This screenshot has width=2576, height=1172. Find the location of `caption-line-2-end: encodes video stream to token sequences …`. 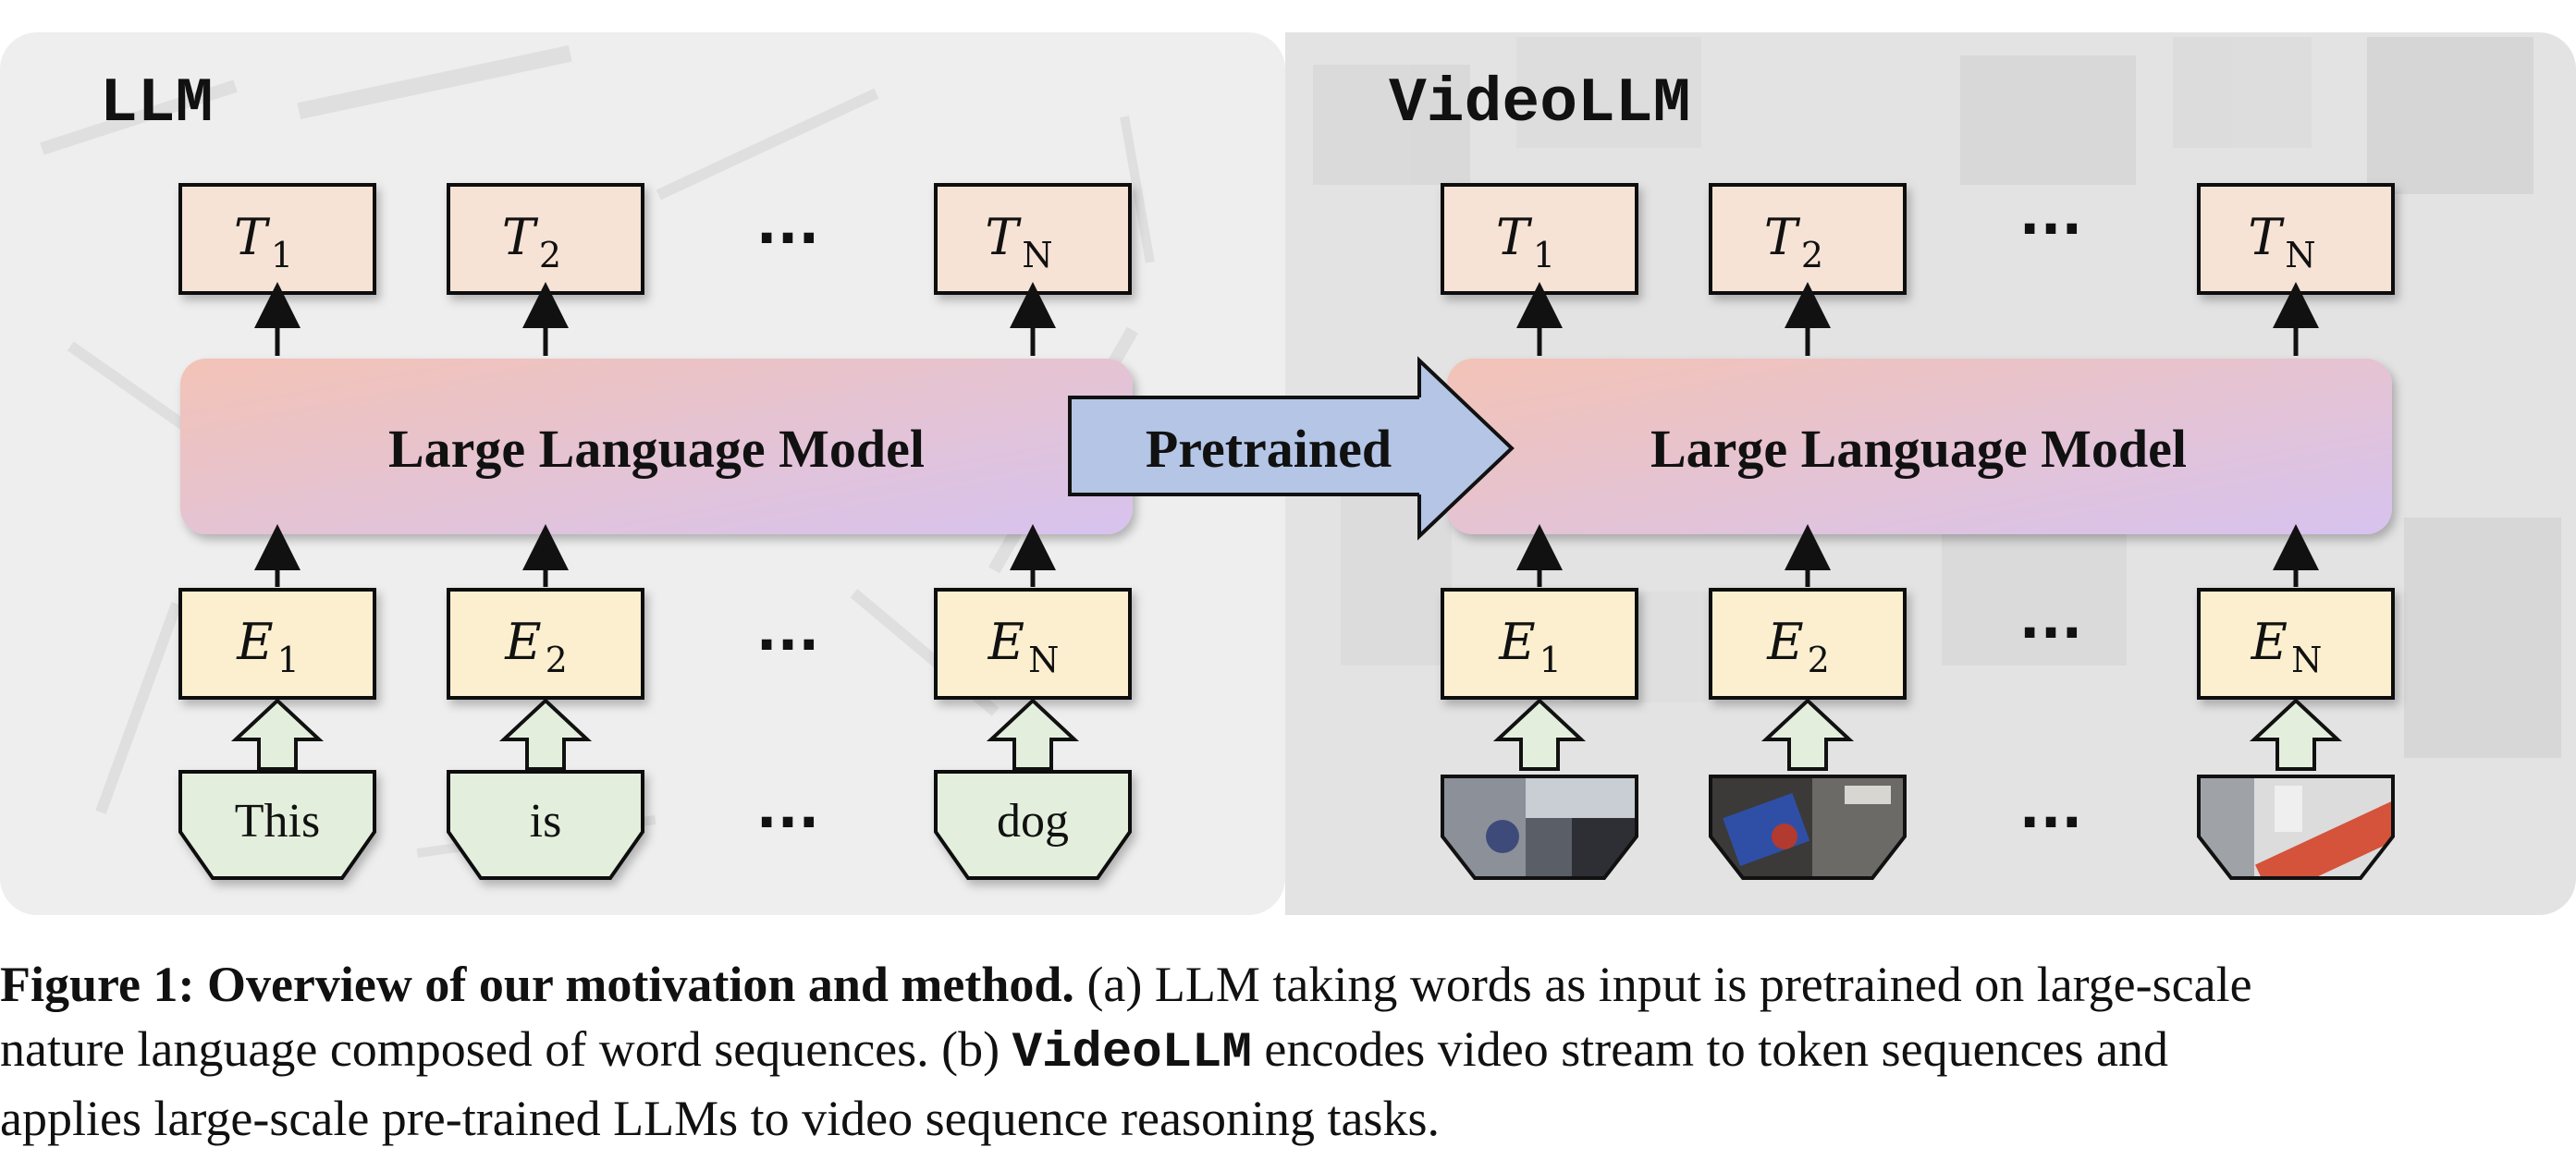

caption-line-2-end: encodes video stream to token sequences … is located at coordinates (1710, 1049).